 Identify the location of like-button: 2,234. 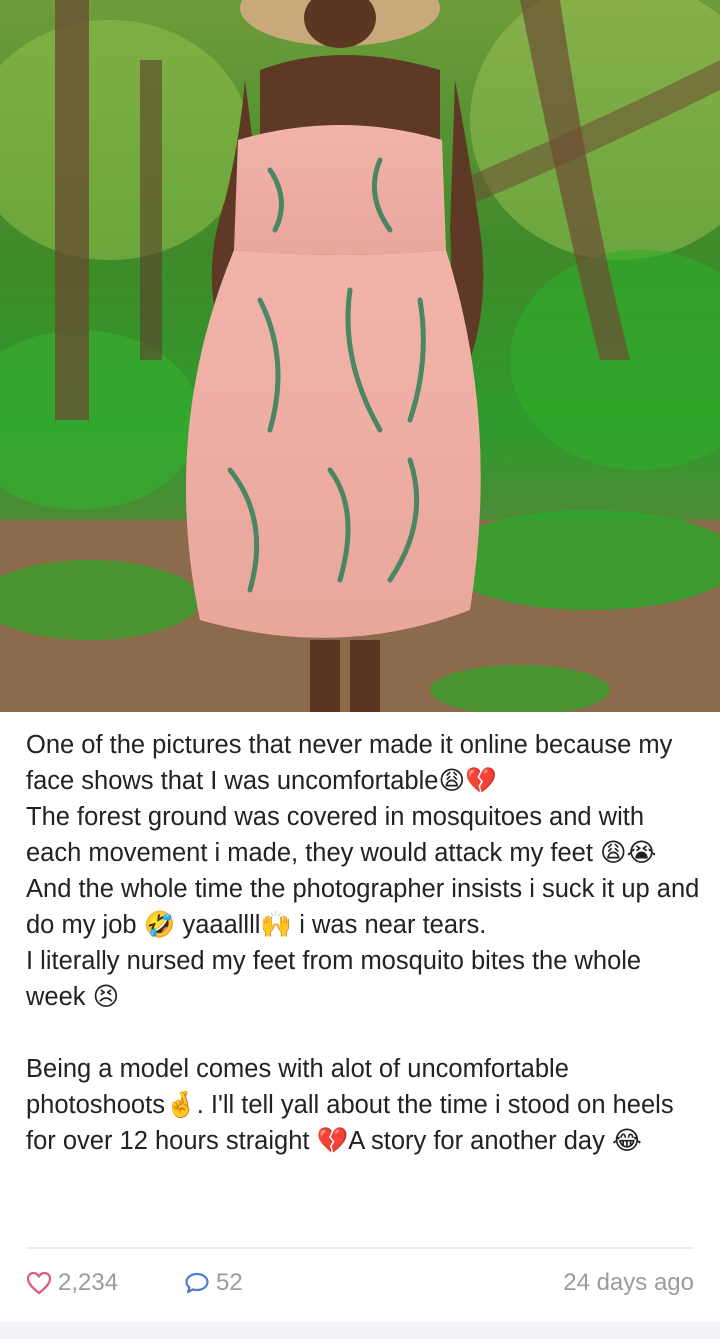
(72, 1283).